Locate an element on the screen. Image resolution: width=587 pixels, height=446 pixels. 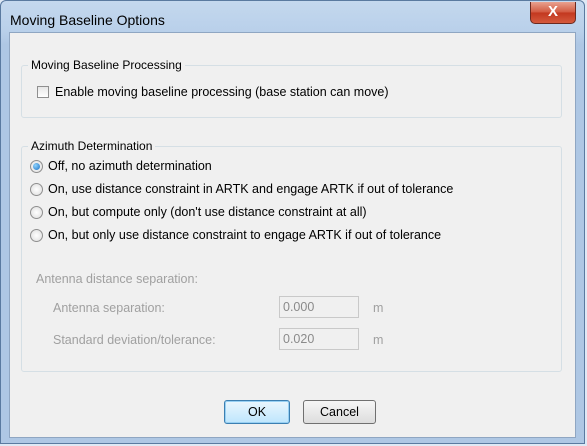
antenna-separation-unit: m is located at coordinates (378, 308).